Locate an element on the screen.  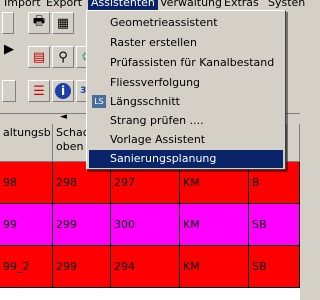
menu-item-raster-erstellen: Raster erstellen is located at coordinates (186, 43).